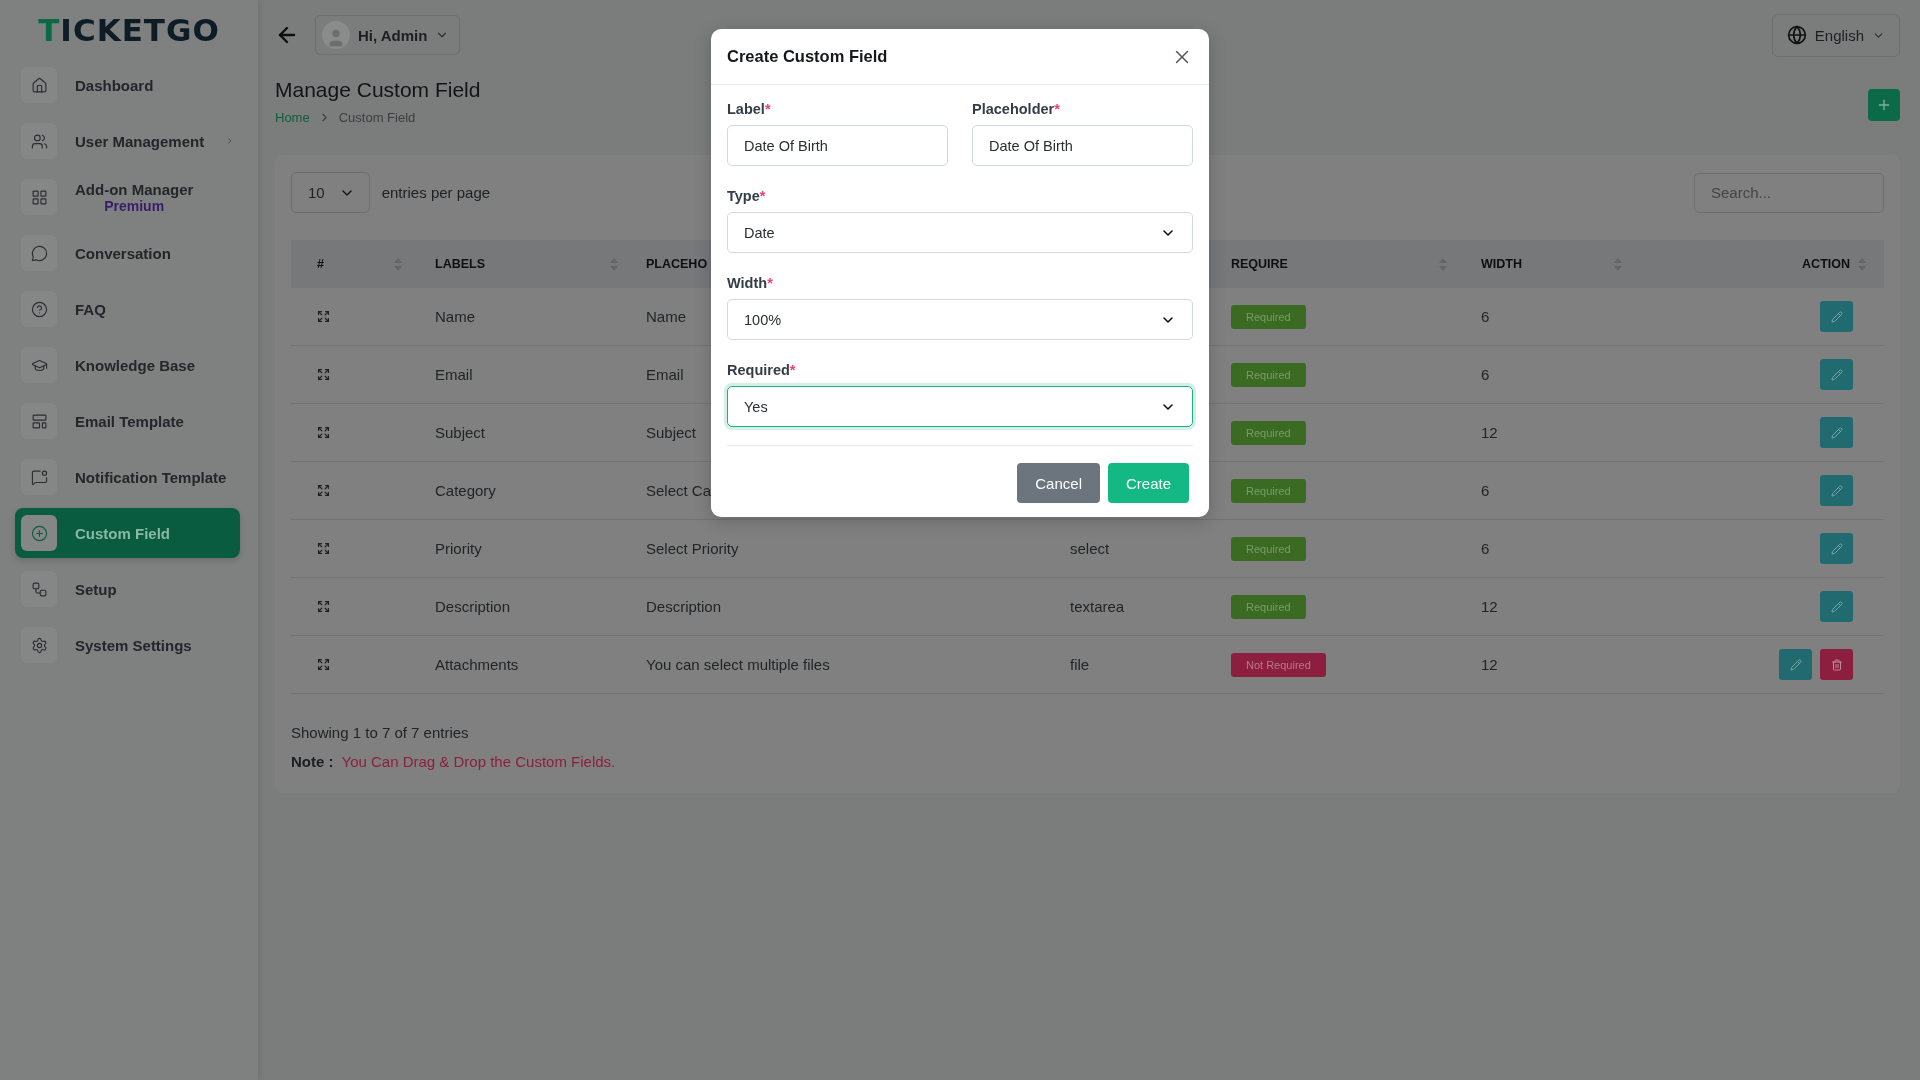 The image size is (1920, 1080). What do you see at coordinates (1058, 483) in the screenshot?
I see `cancel-button: Cancel` at bounding box center [1058, 483].